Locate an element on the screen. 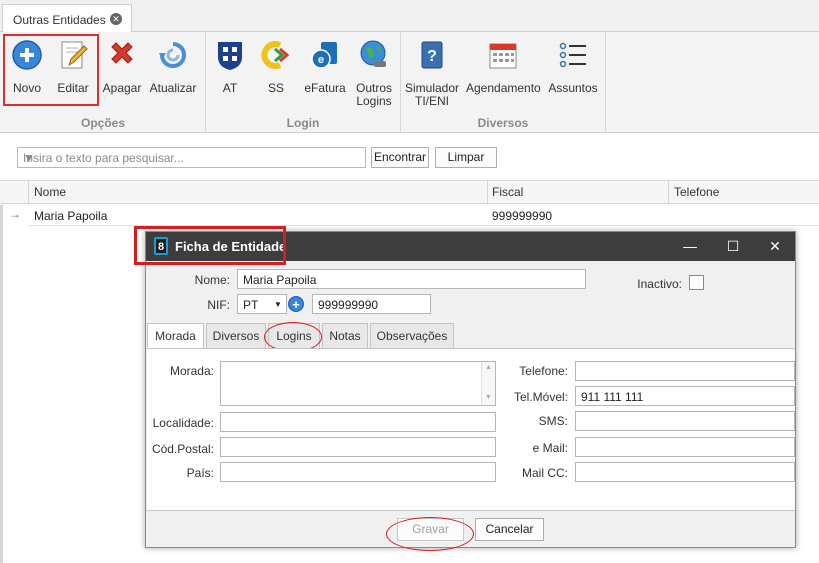  email-field is located at coordinates (685, 447).